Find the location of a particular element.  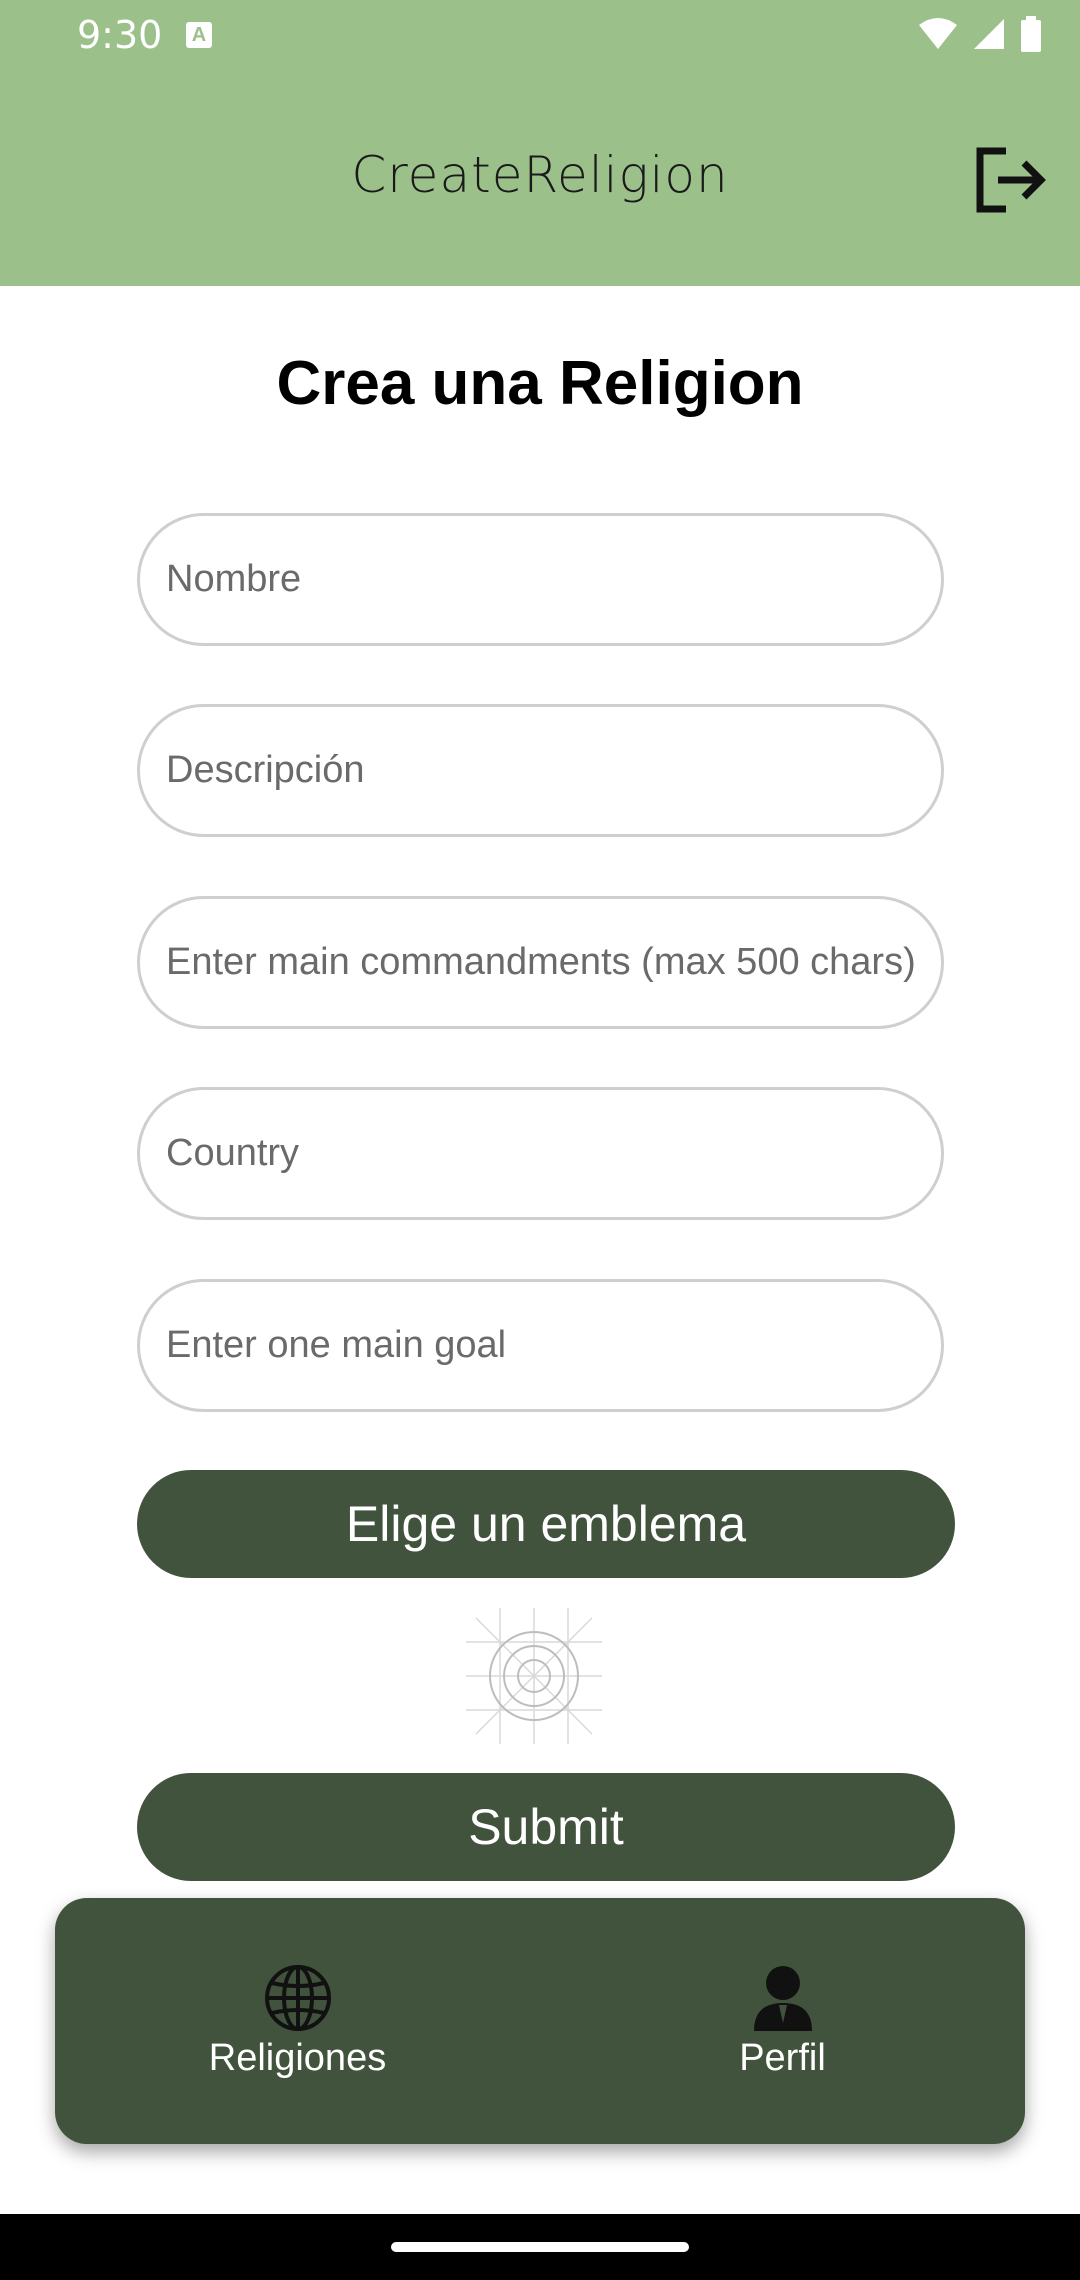

logout-icon is located at coordinates (1011, 180).